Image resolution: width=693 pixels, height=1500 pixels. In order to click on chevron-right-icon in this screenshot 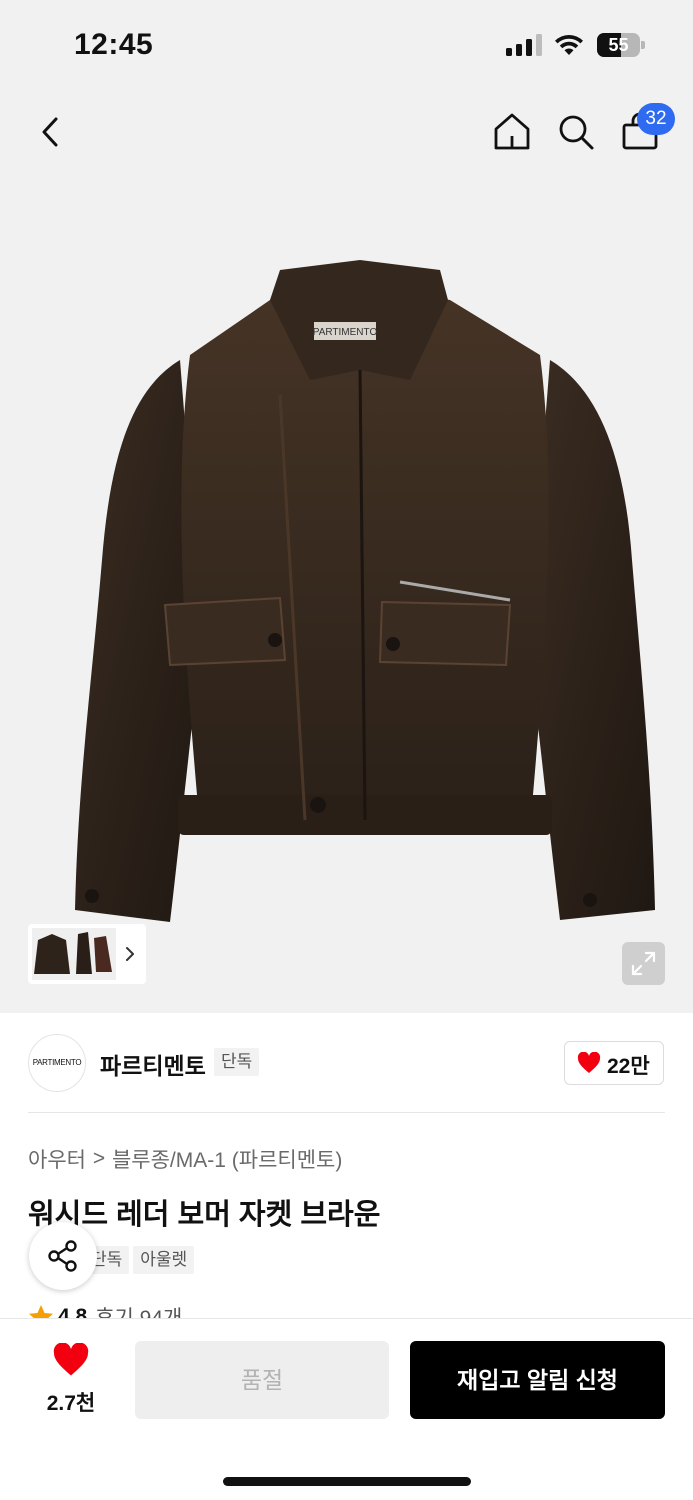, I will do `click(130, 954)`.